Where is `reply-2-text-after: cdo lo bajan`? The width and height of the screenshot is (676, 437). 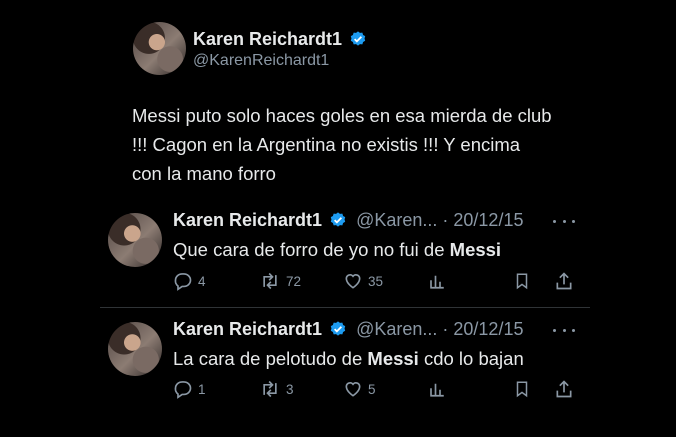 reply-2-text-after: cdo lo bajan is located at coordinates (471, 358).